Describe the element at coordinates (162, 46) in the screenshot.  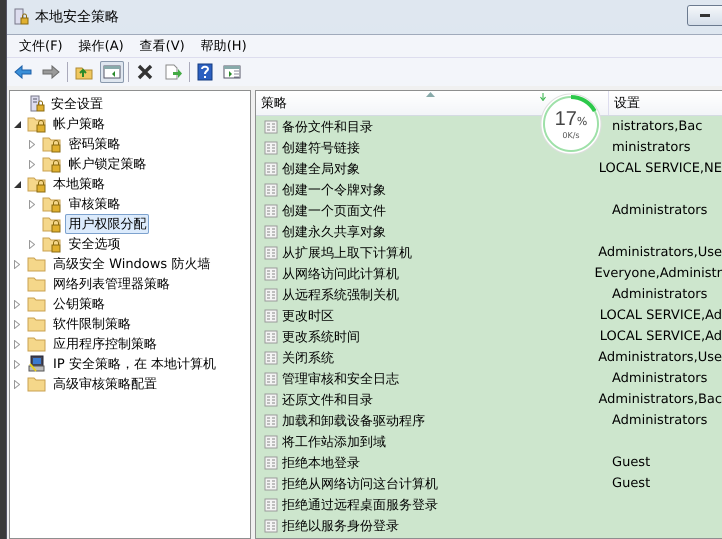
I see `menu-item: 查看(V)` at that location.